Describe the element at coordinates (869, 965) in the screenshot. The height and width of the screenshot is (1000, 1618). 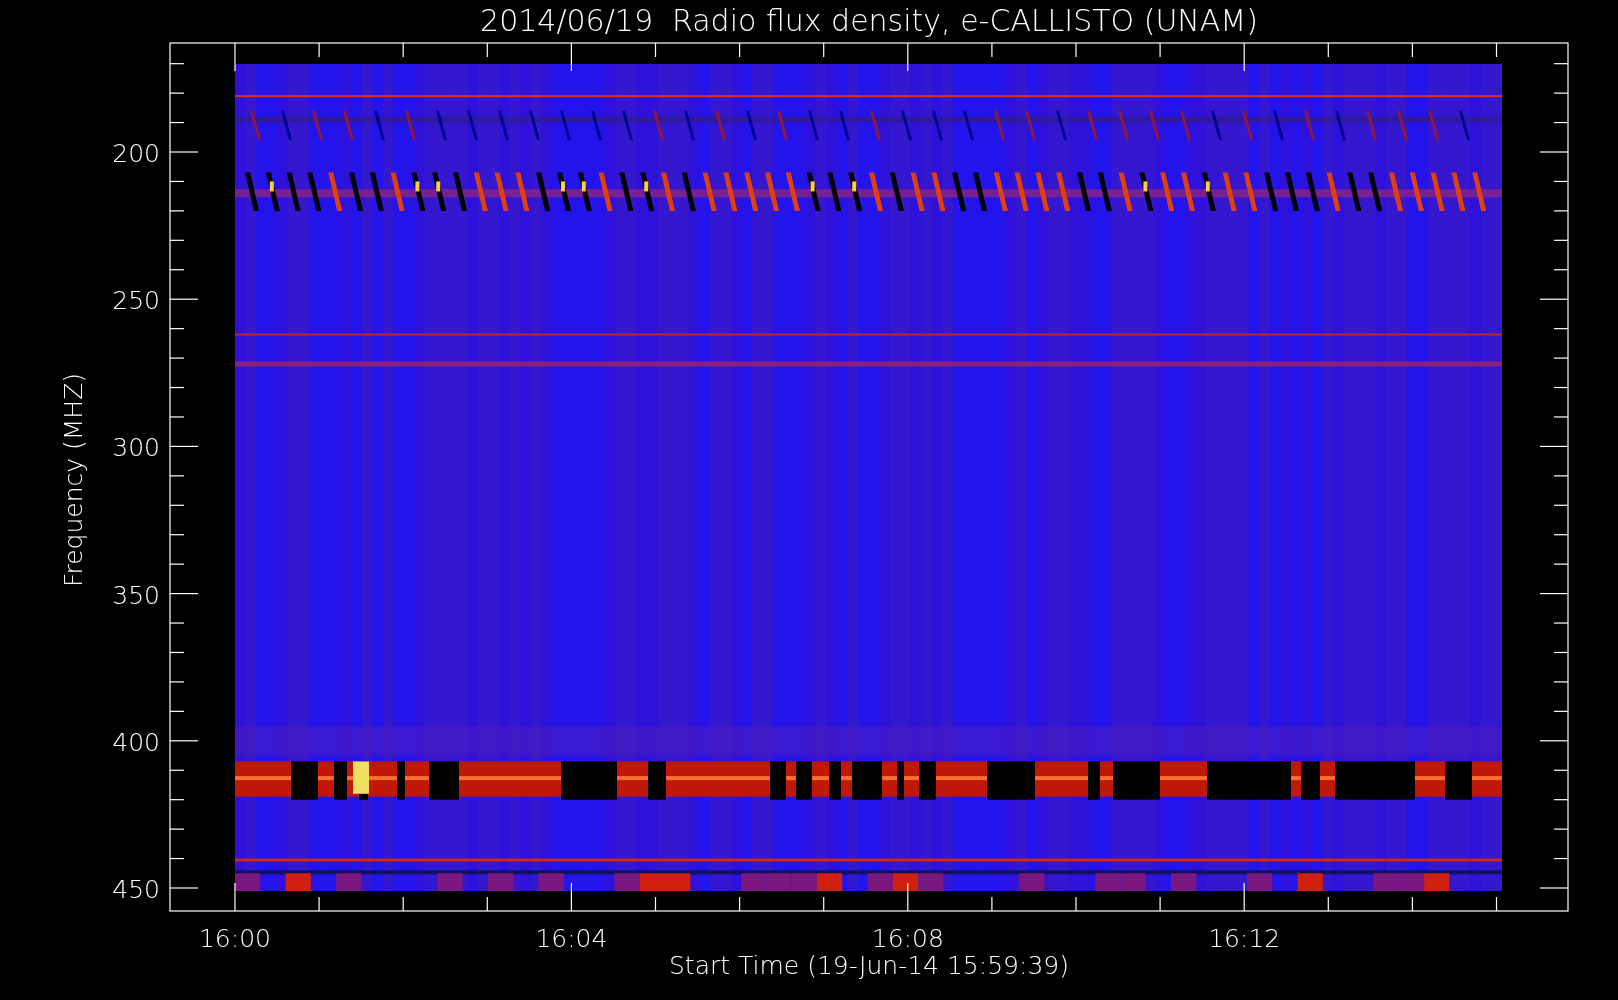
I see `x-axis-label: Start Time (19-Jun-14 15:59:39)` at that location.